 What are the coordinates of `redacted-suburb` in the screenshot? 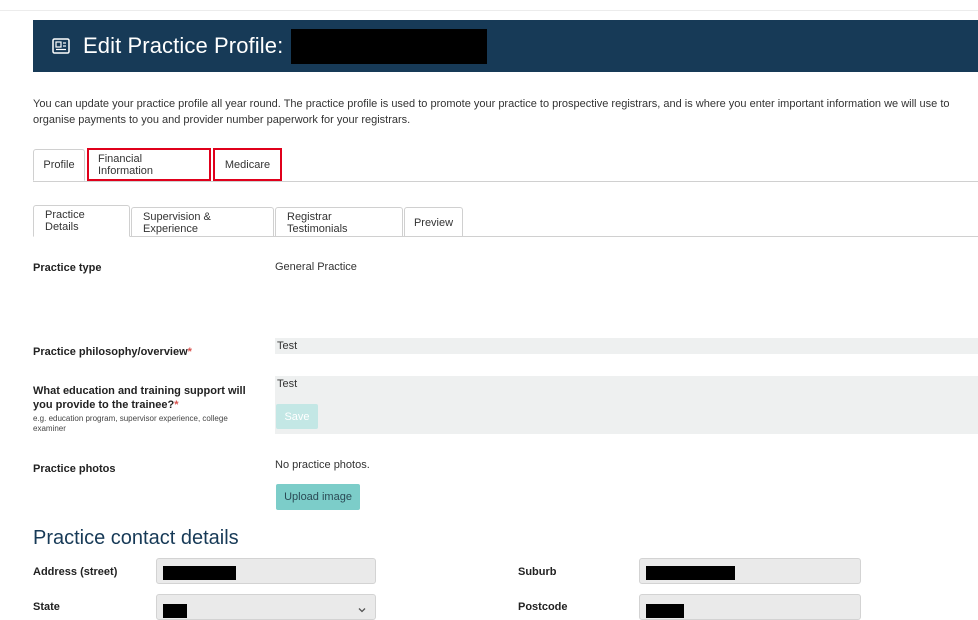 It's located at (690, 573).